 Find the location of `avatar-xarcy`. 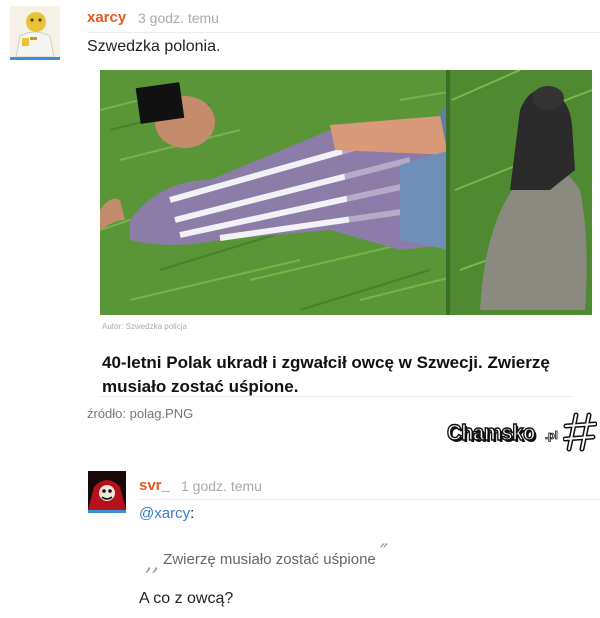

avatar-xarcy is located at coordinates (35, 33).